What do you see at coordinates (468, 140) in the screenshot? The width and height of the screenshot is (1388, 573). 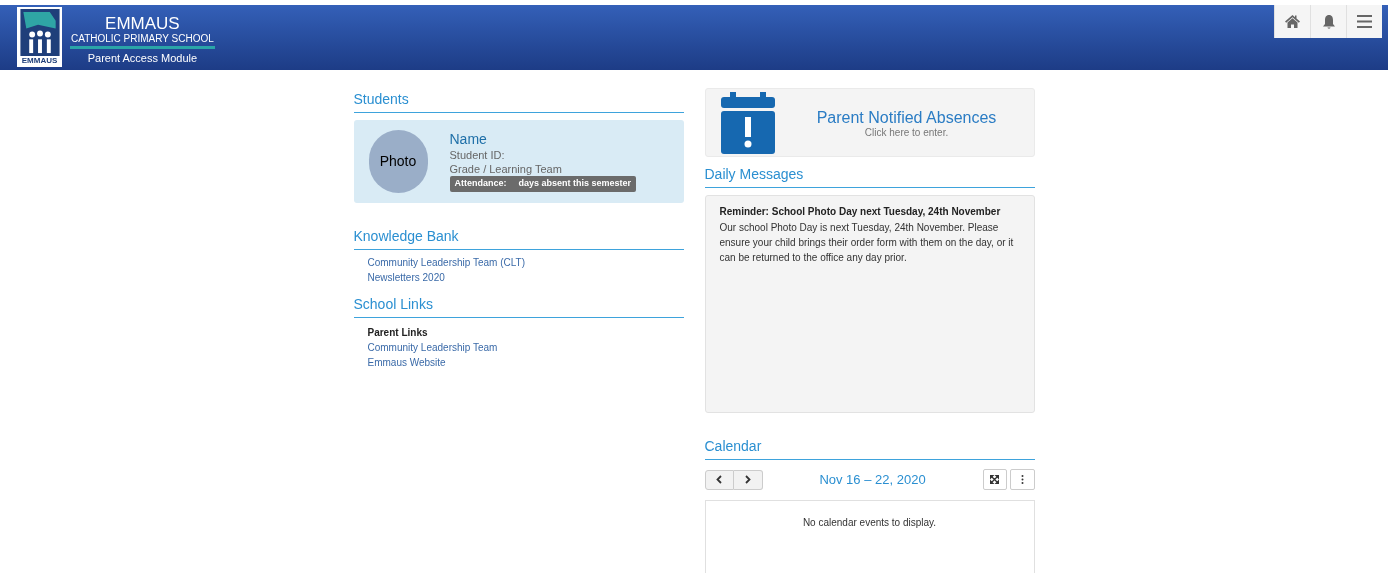 I see `student-name: Name` at bounding box center [468, 140].